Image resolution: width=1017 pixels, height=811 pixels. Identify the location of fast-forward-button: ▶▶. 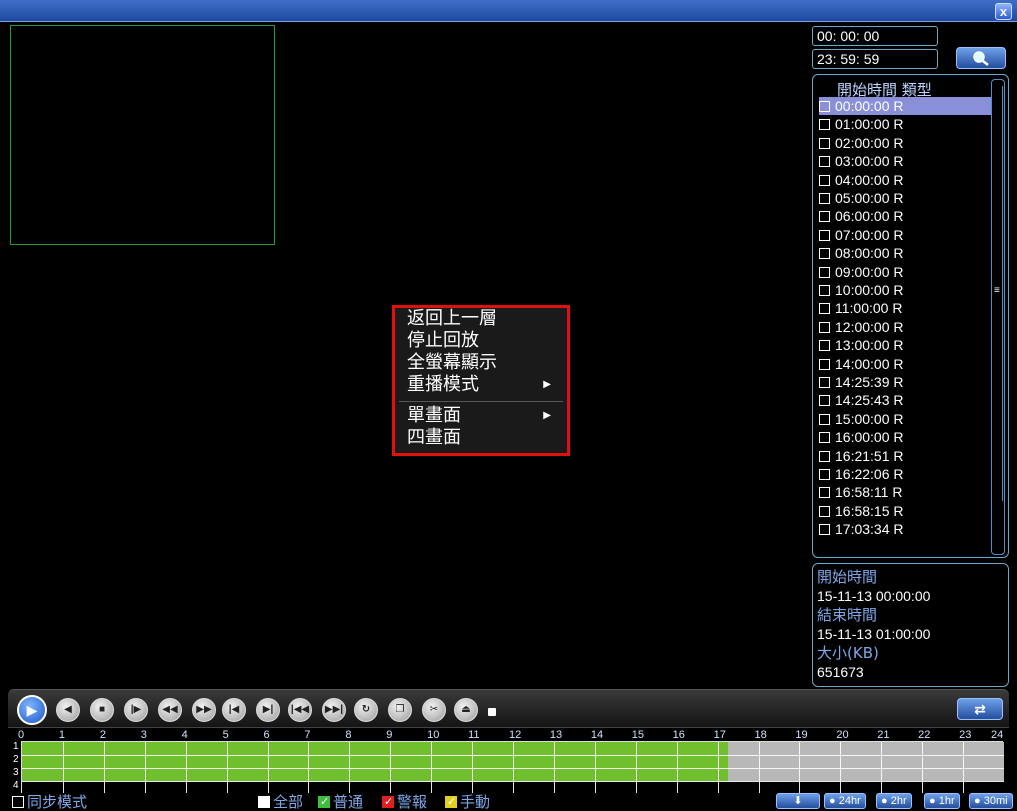
(204, 710).